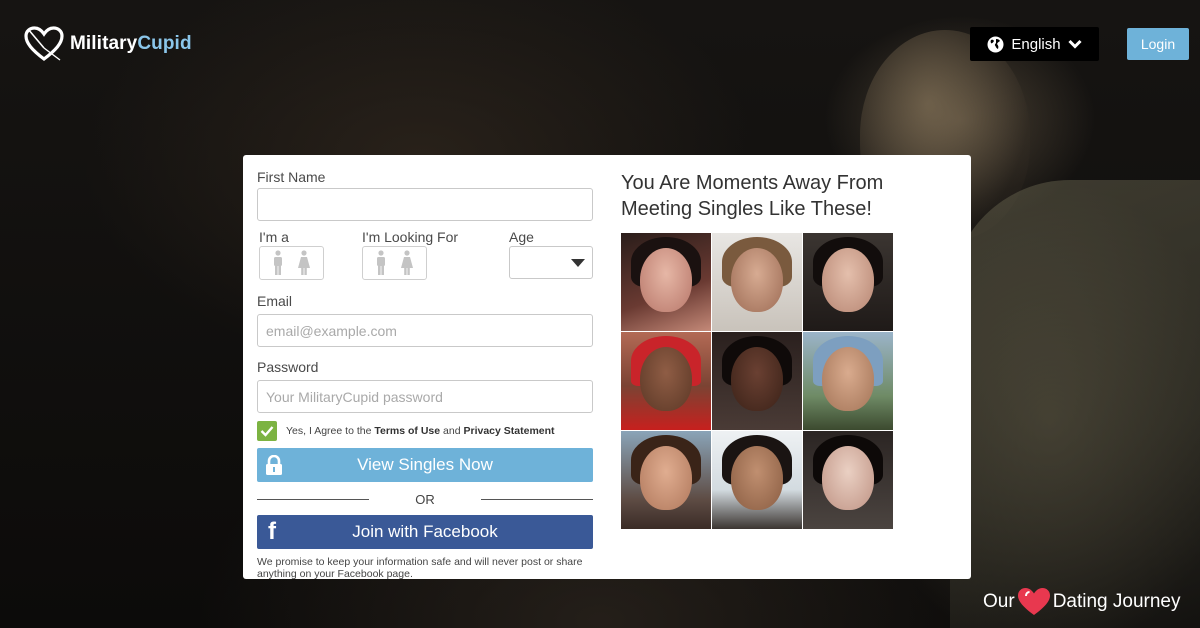 The image size is (1200, 628). I want to click on journey-word-our: Our, so click(999, 601).